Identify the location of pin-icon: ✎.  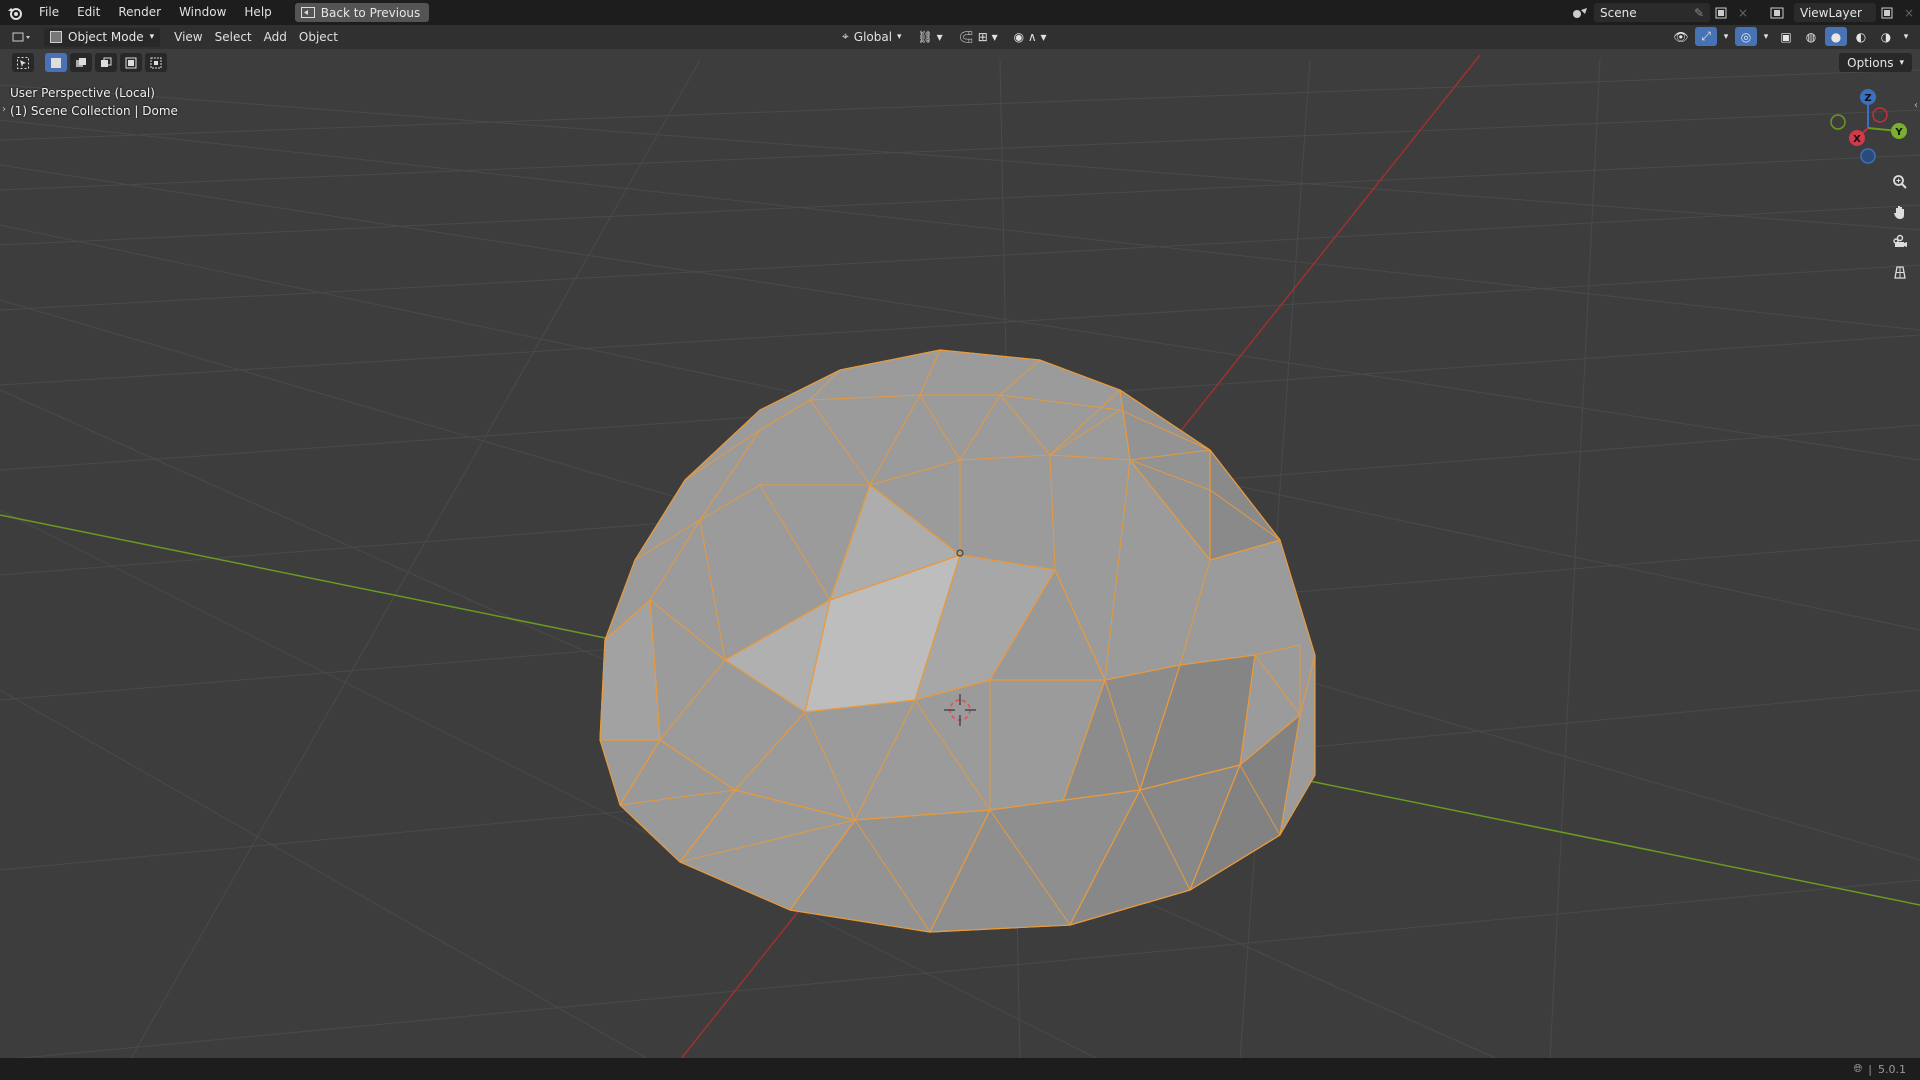
(1699, 13).